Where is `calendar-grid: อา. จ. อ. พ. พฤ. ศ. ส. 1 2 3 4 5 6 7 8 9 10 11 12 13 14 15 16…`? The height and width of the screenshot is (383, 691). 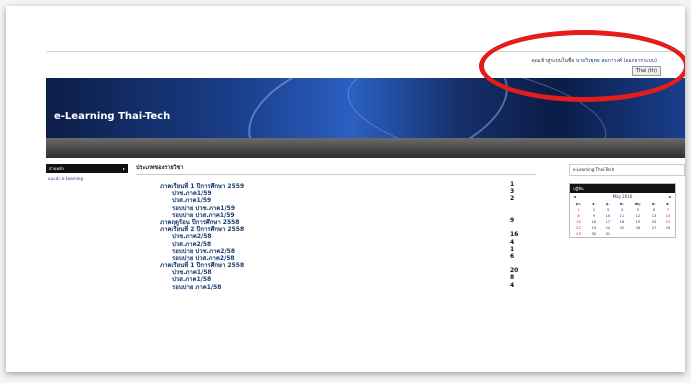
calendar-grid: อา. จ. อ. พ. พฤ. ศ. ส. 1 2 3 4 5 6 7 8 9 10 11 12 13 14 15 16… is located at coordinates (622, 219).